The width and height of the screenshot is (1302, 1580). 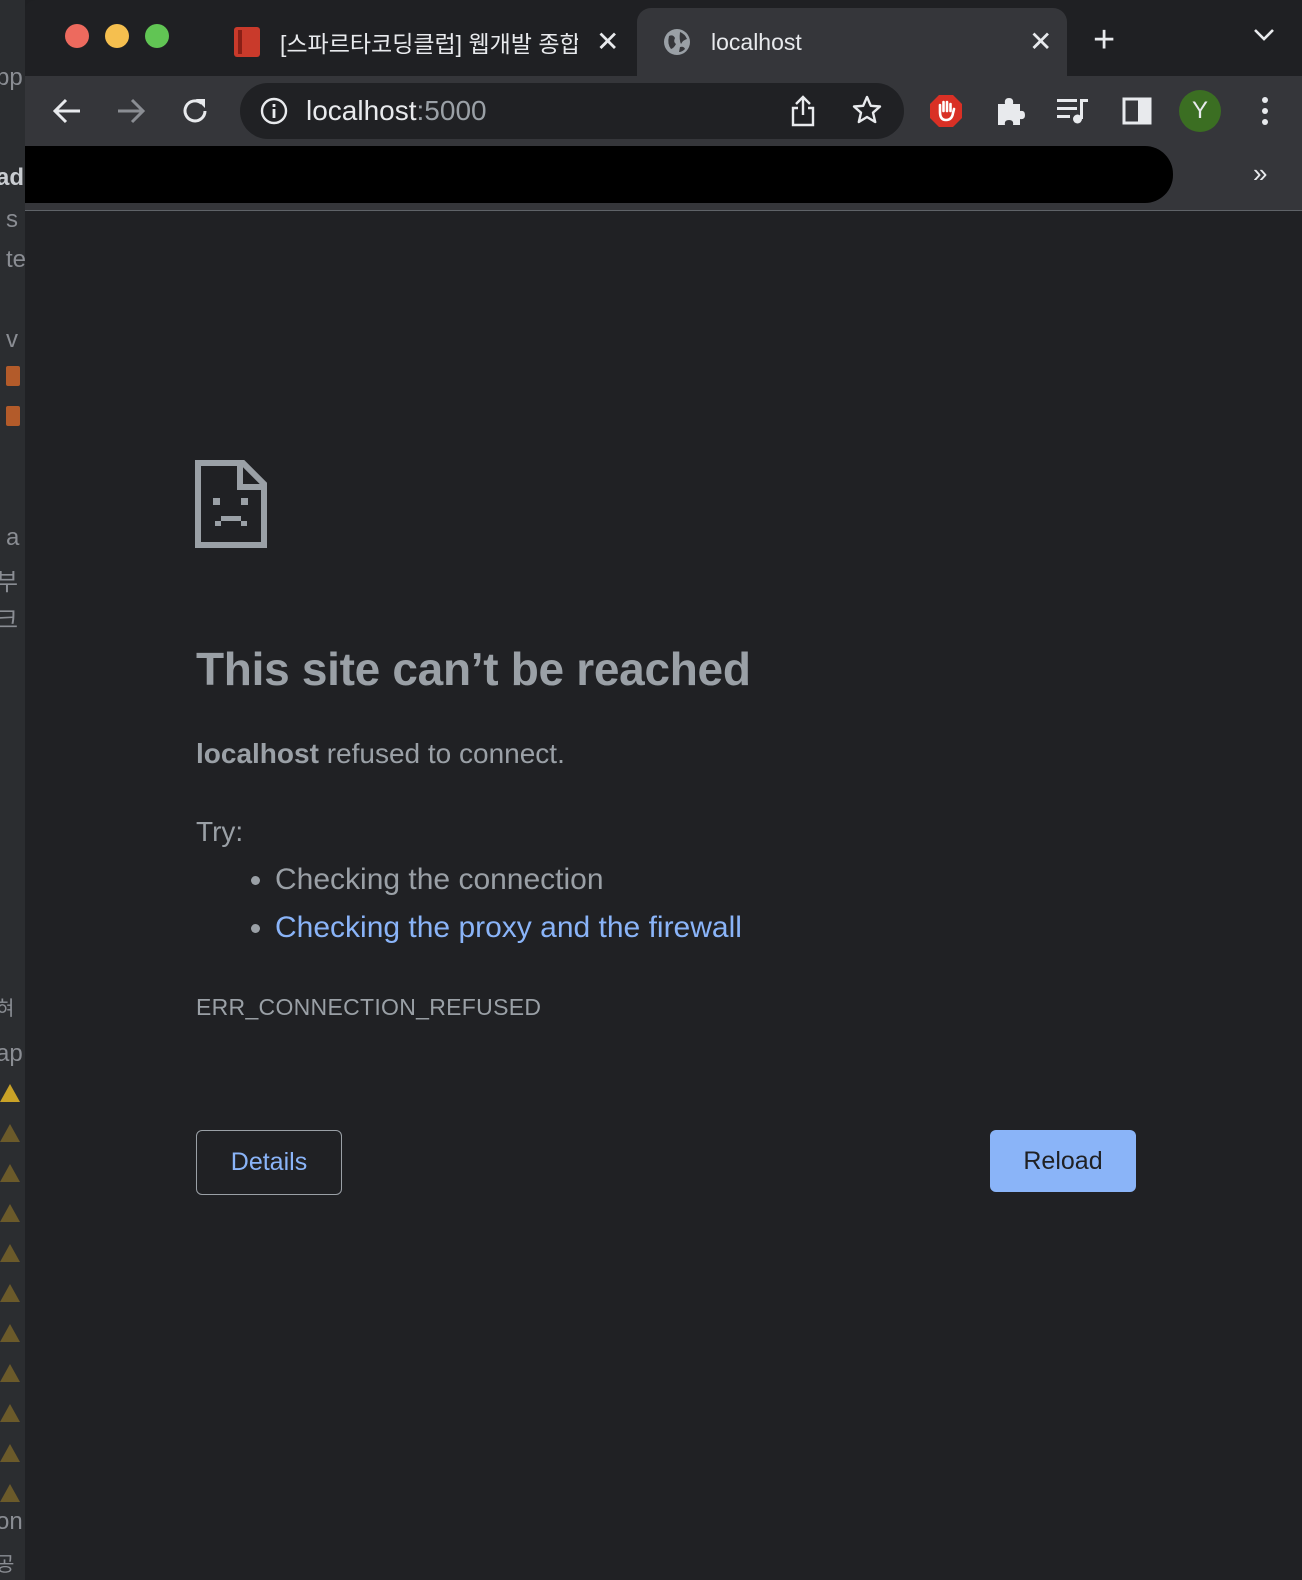 What do you see at coordinates (247, 42) in the screenshot?
I see `book-icon` at bounding box center [247, 42].